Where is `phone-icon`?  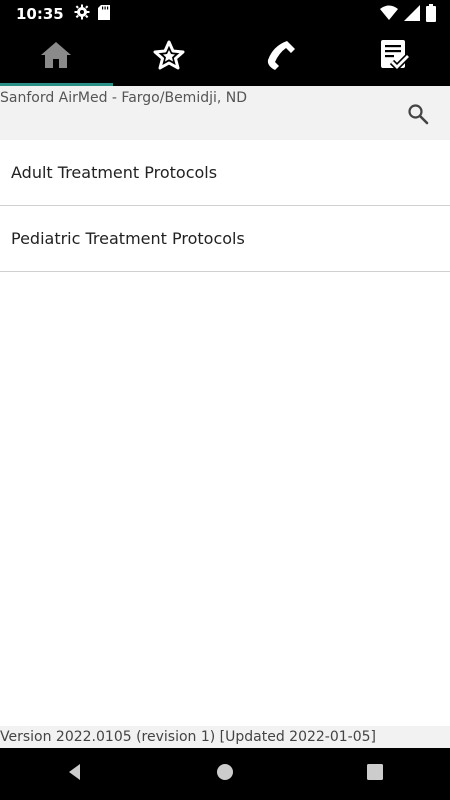 phone-icon is located at coordinates (281, 57).